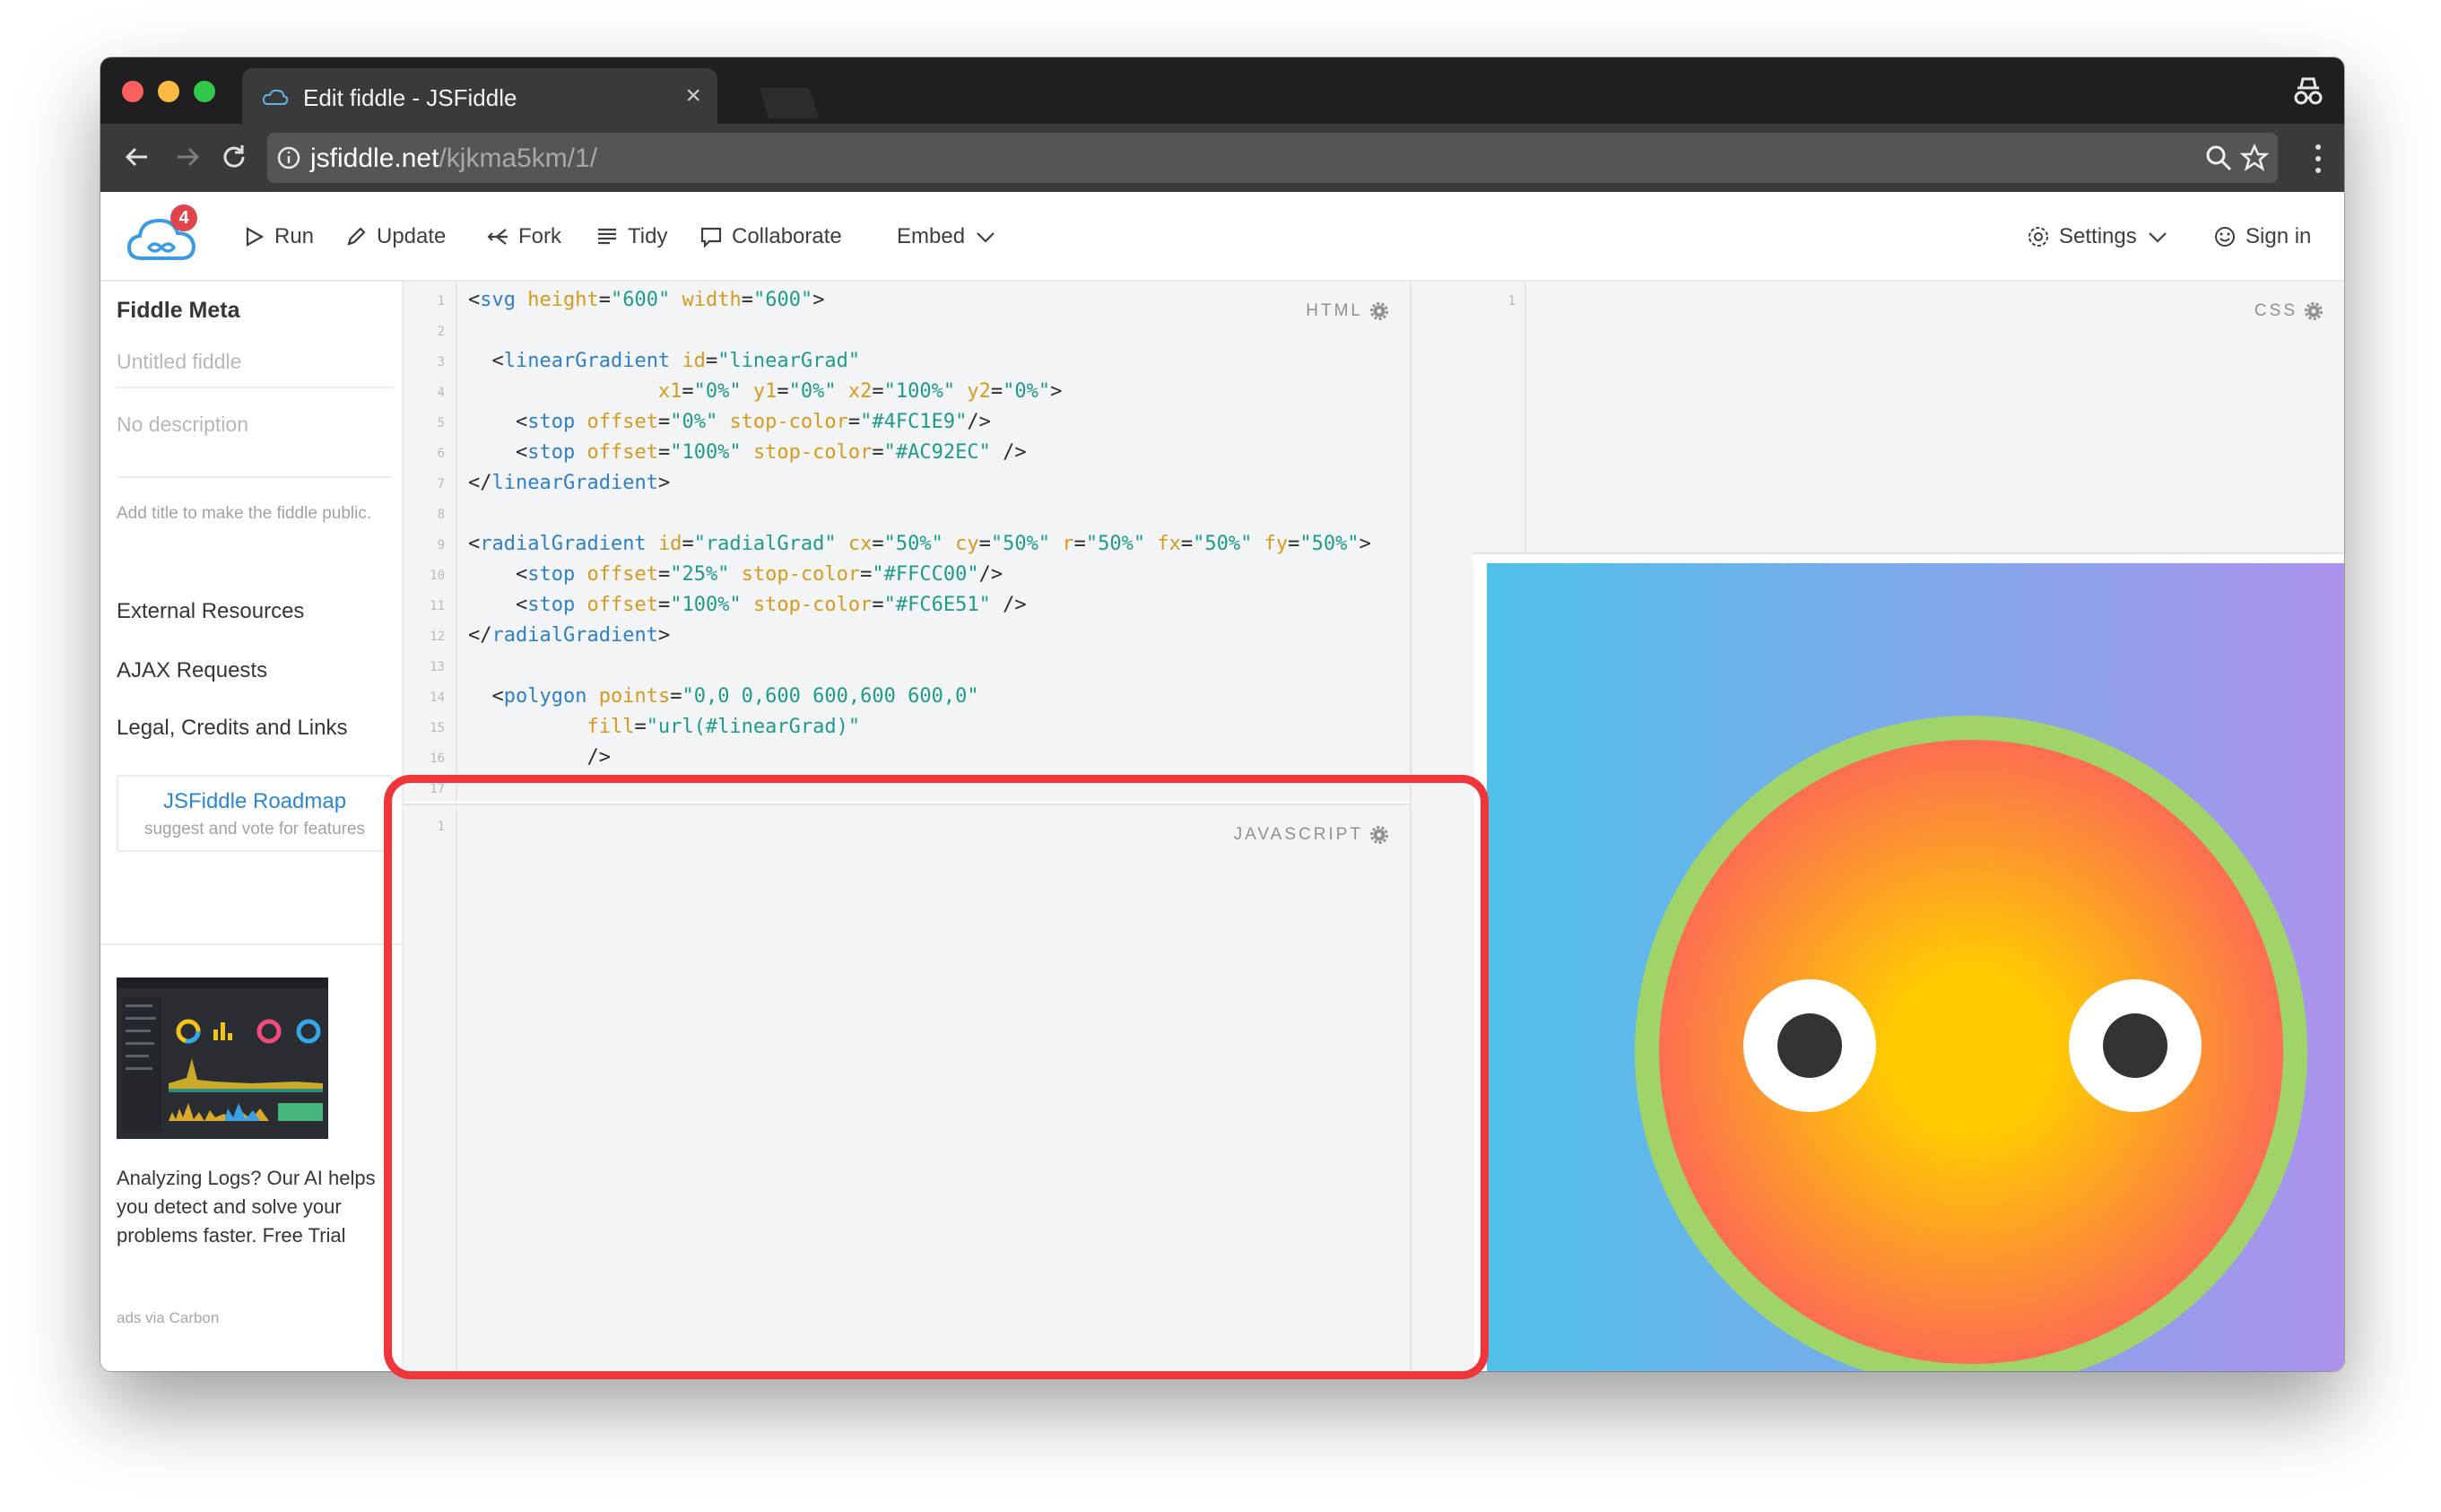  Describe the element at coordinates (234, 157) in the screenshot. I see `reload-icon` at that location.